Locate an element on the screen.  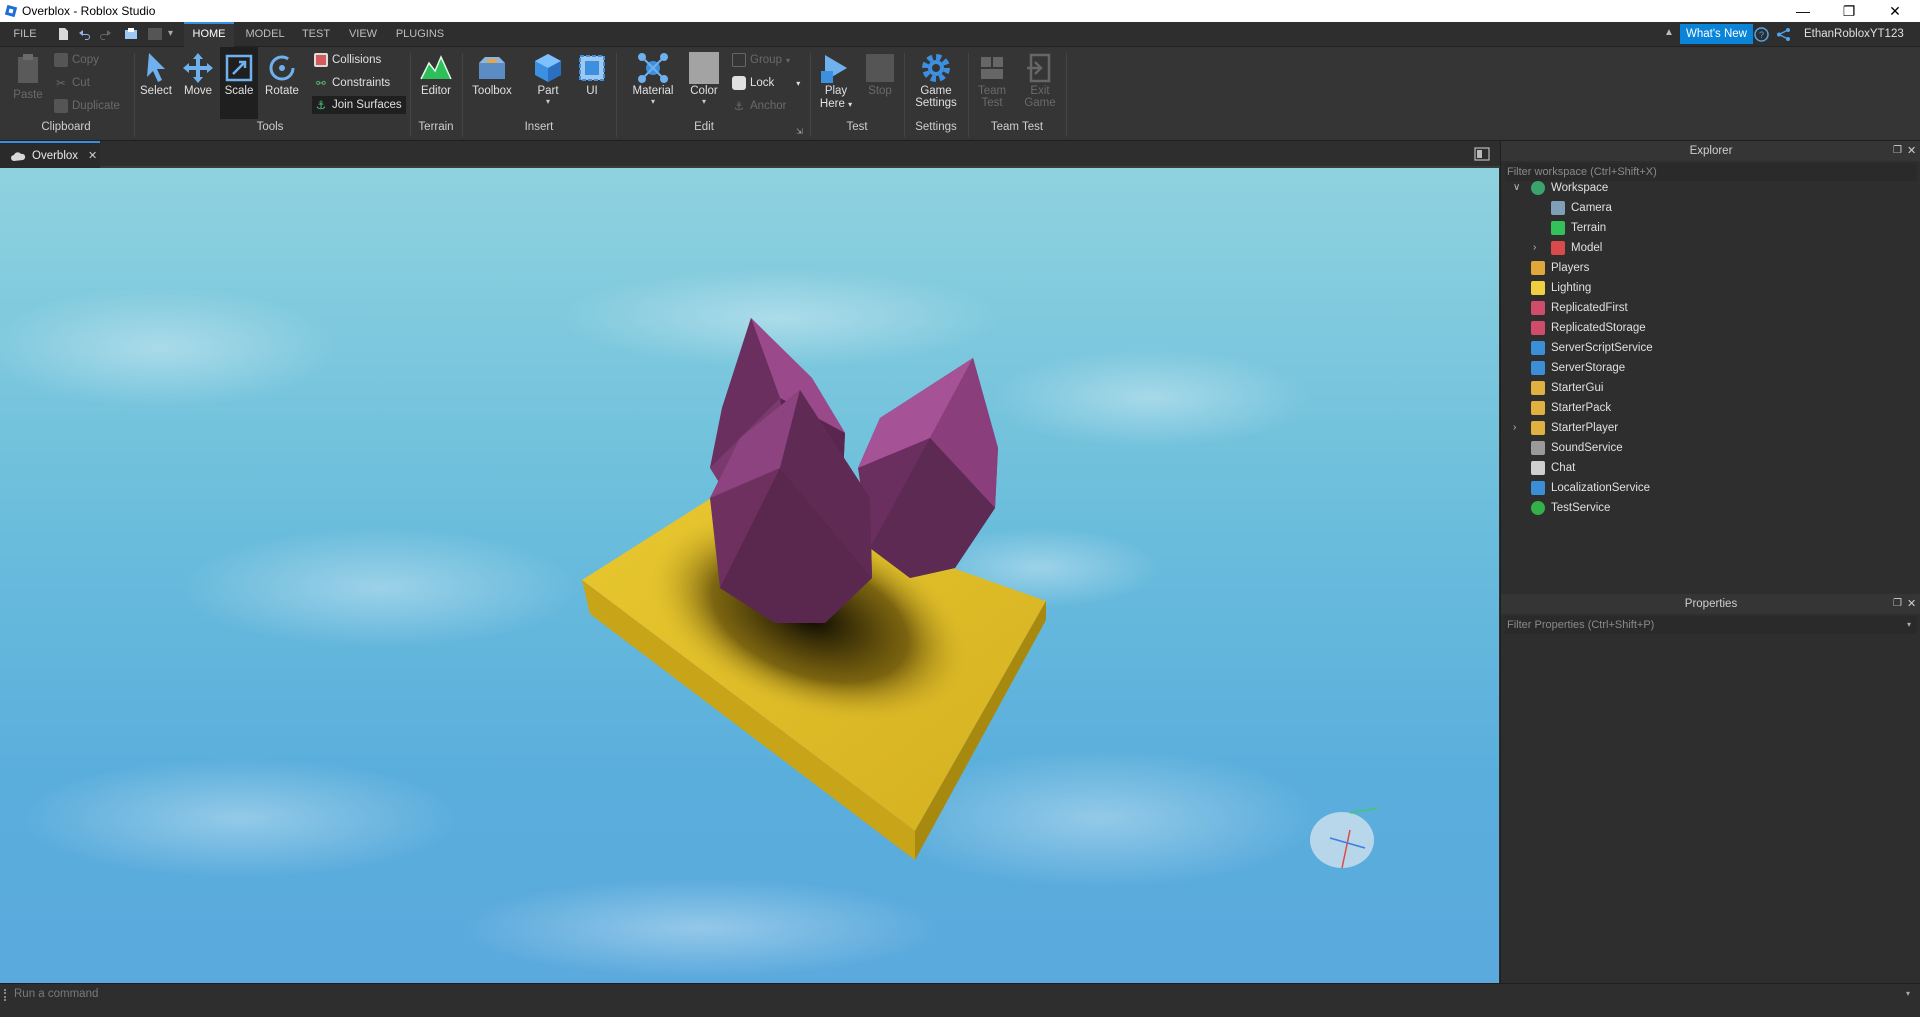
customize-dropdown-icon: ▾ is located at coordinates (170, 33).